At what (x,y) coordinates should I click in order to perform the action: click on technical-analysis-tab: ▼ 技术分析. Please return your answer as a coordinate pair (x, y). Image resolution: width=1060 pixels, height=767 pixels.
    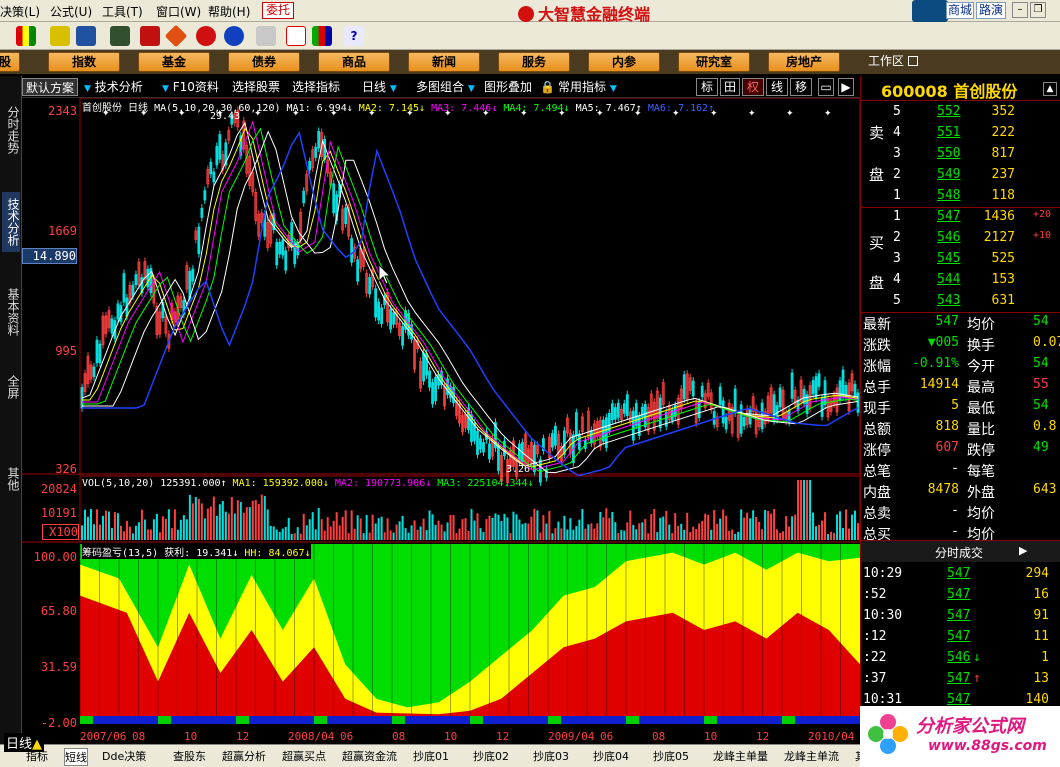
    Looking at the image, I should click on (113, 87).